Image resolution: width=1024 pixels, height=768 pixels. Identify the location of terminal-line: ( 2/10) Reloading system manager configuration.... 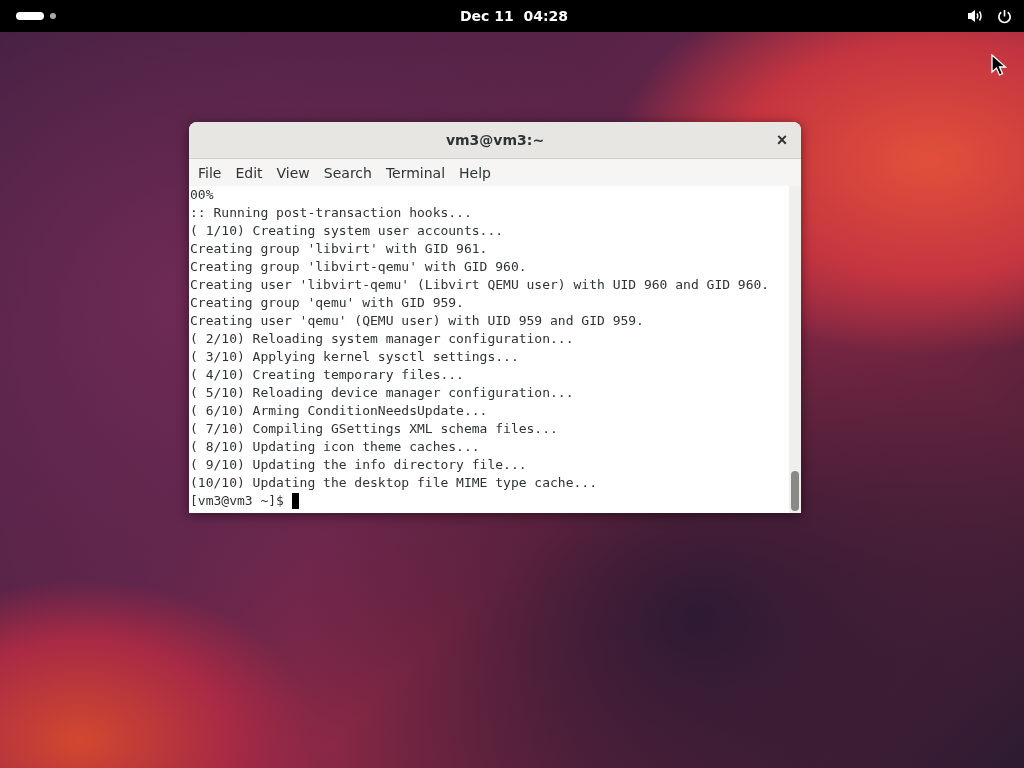
(382, 339).